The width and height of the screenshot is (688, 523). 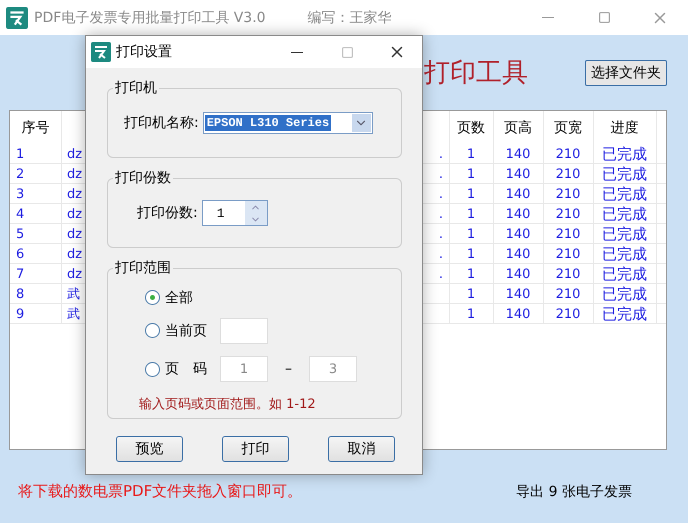 What do you see at coordinates (186, 369) in the screenshot?
I see `radio-label: 页 码` at bounding box center [186, 369].